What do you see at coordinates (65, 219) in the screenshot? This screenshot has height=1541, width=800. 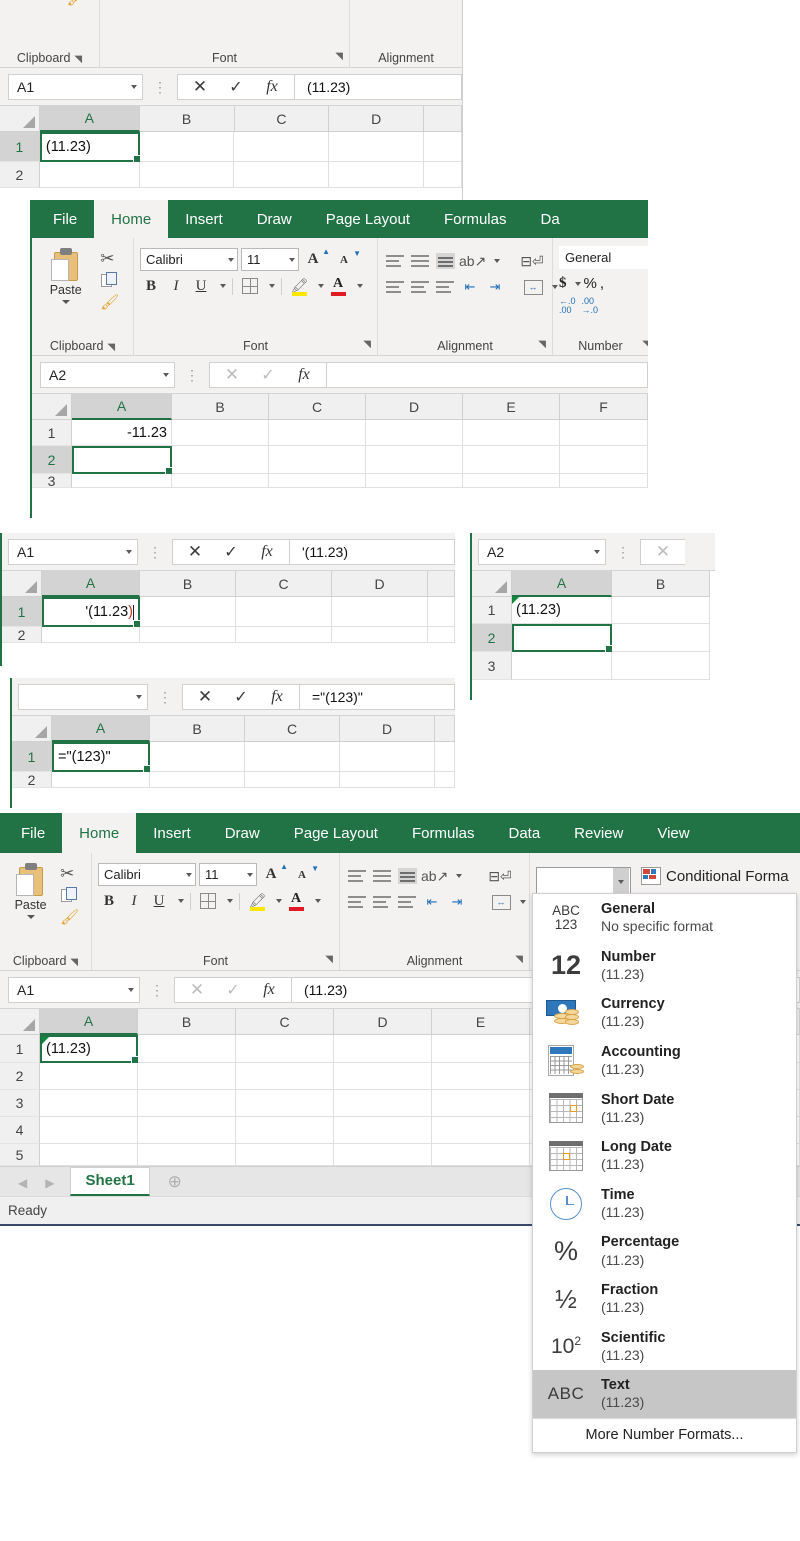 I see `tab-file: File` at bounding box center [65, 219].